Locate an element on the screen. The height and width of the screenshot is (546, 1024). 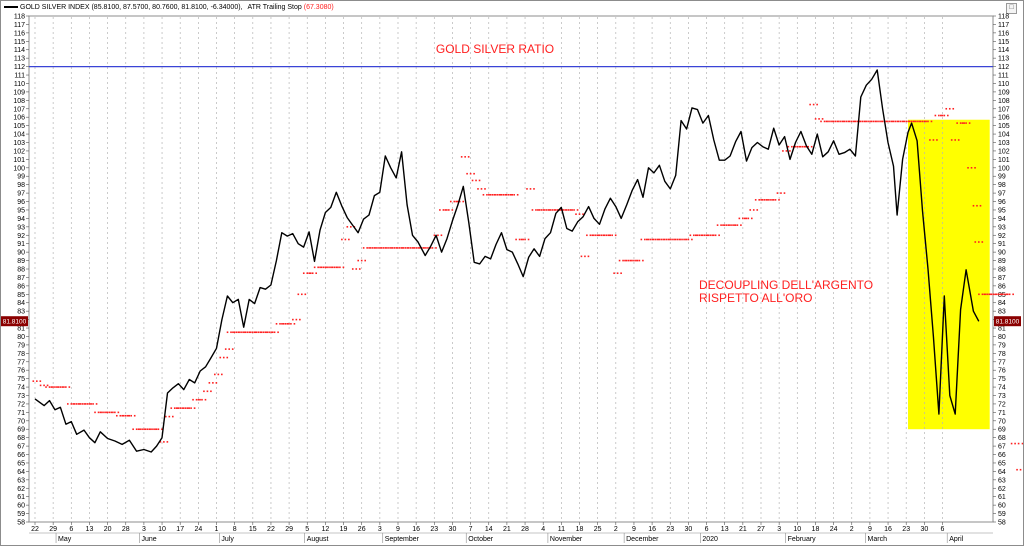
y-tick-label: 115 is located at coordinates (1003, 42).